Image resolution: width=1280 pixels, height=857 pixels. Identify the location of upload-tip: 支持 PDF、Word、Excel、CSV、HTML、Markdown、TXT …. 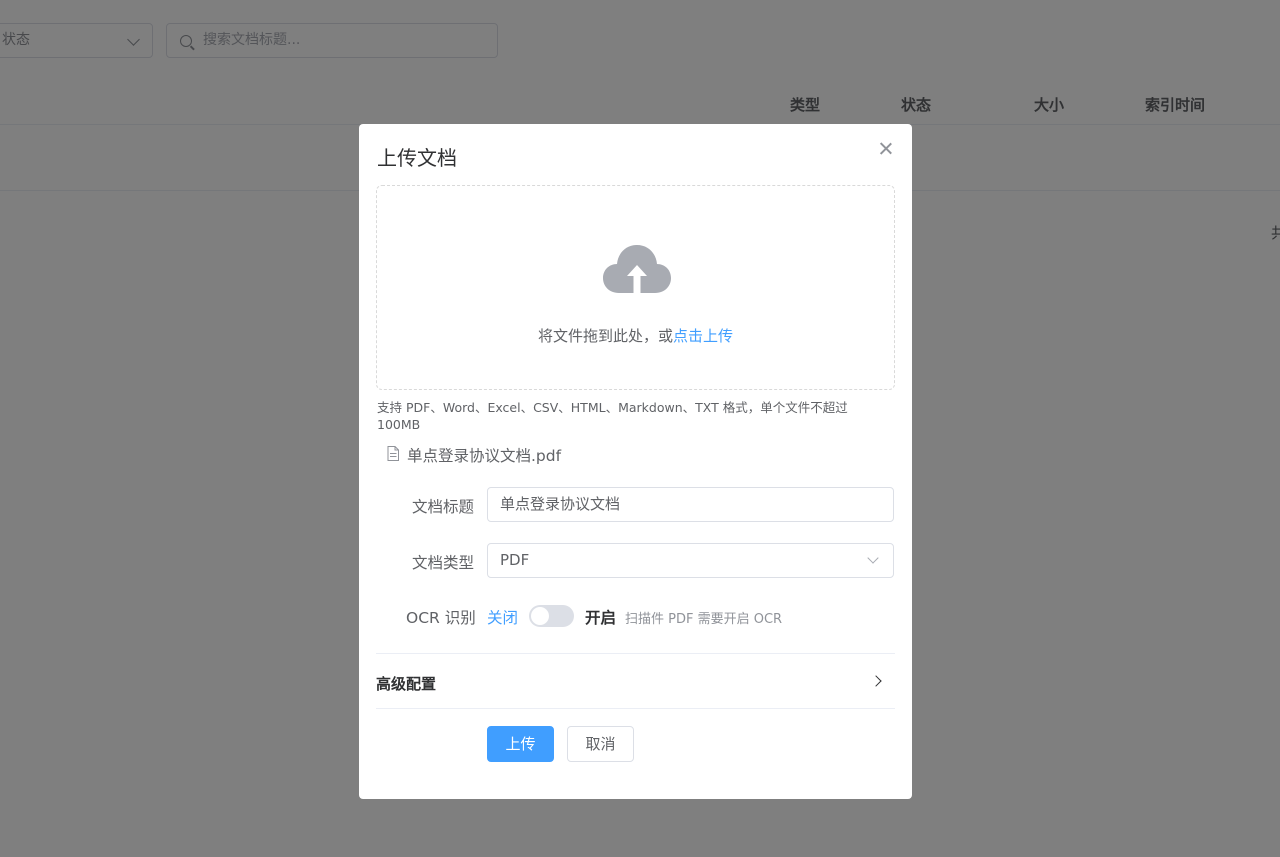
(612, 416).